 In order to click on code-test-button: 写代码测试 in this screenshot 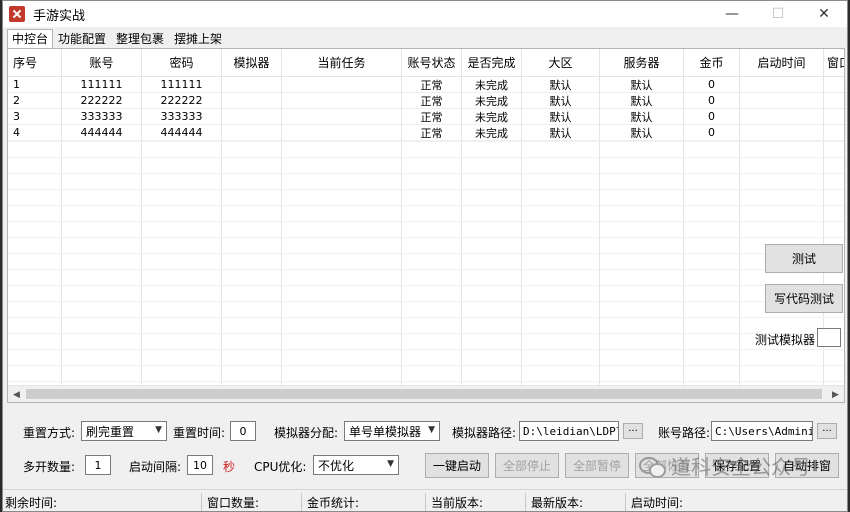, I will do `click(804, 298)`.